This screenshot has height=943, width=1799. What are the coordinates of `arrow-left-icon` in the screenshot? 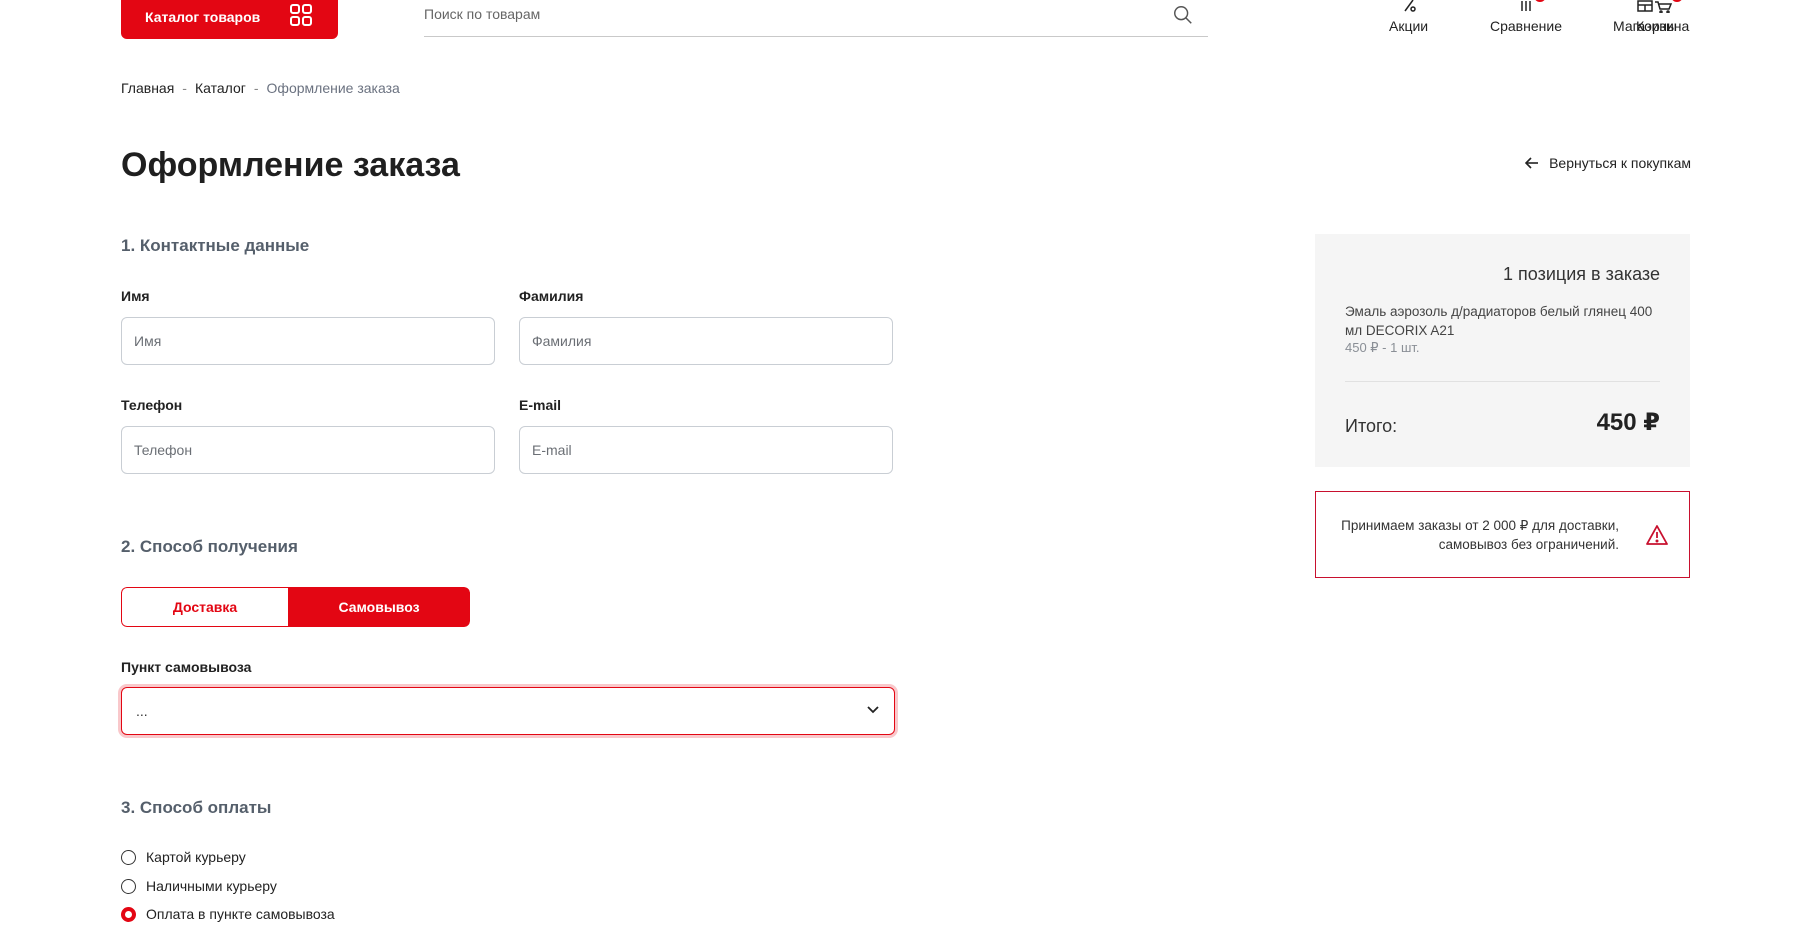 It's located at (1532, 163).